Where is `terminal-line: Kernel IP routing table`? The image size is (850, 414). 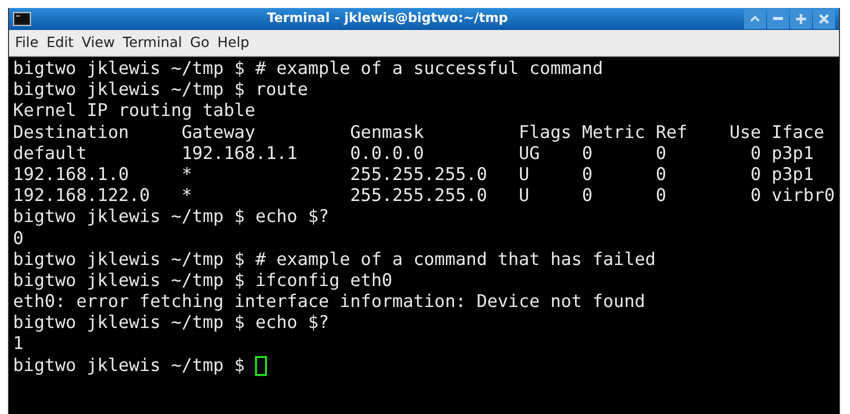 terminal-line: Kernel IP routing table is located at coordinates (134, 112).